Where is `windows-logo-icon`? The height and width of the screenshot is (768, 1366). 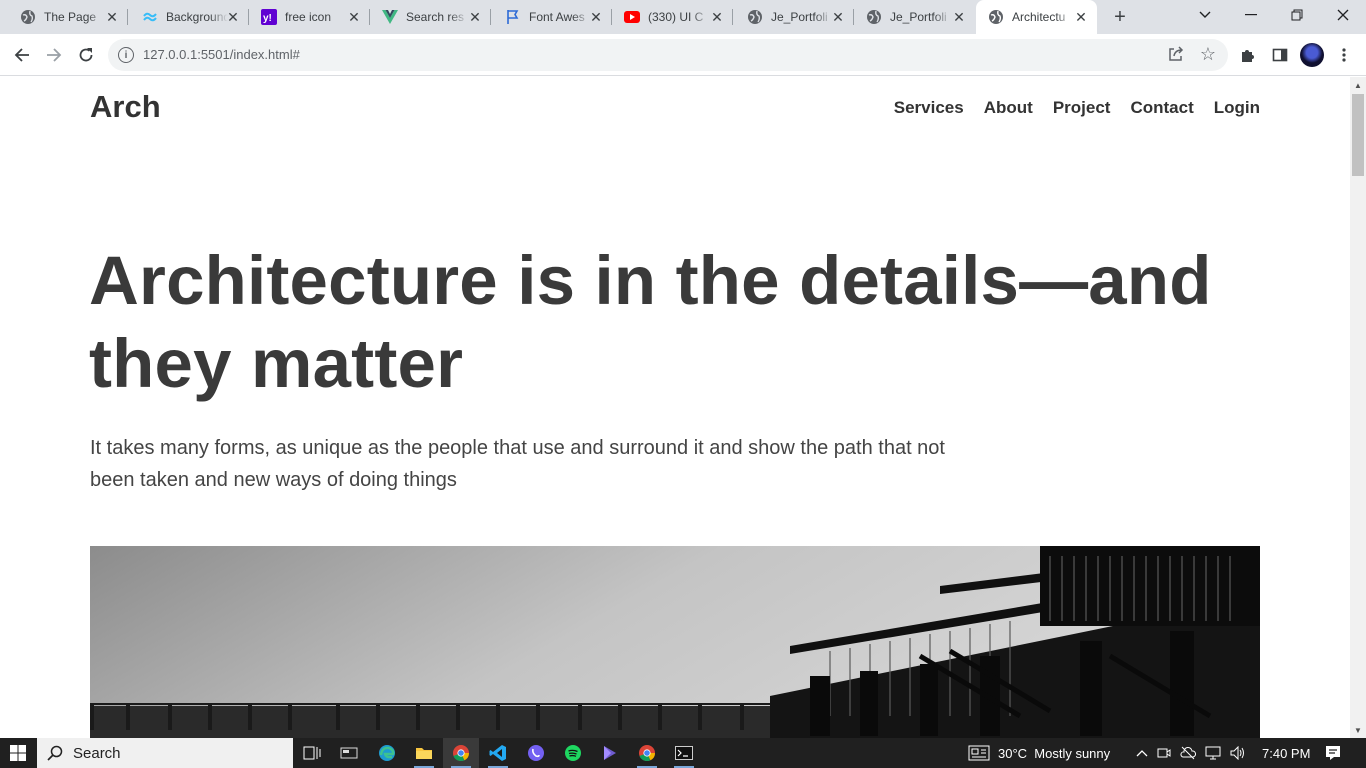 windows-logo-icon is located at coordinates (18, 753).